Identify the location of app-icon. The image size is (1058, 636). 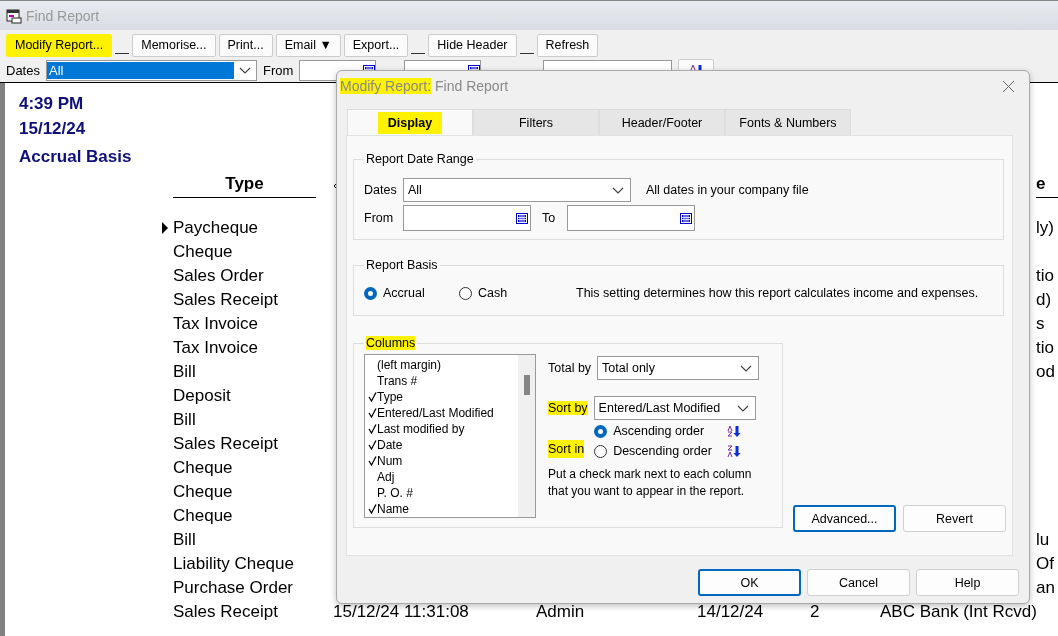
(14, 15).